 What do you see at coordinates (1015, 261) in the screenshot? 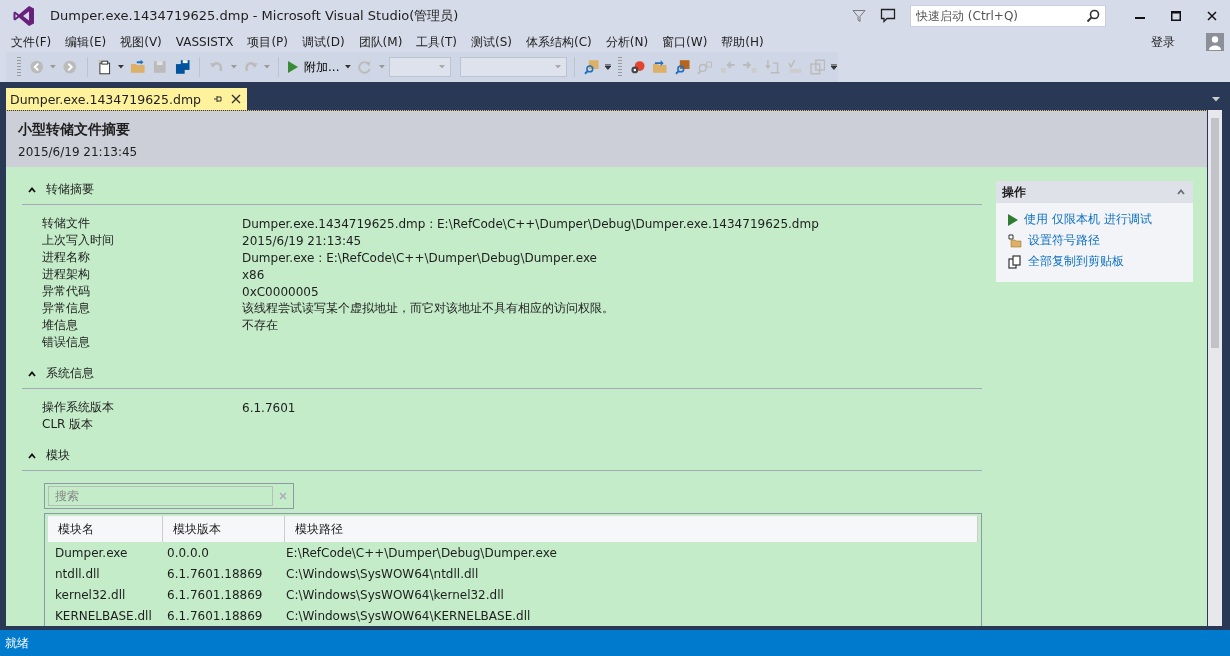
I see `copy-icon` at bounding box center [1015, 261].